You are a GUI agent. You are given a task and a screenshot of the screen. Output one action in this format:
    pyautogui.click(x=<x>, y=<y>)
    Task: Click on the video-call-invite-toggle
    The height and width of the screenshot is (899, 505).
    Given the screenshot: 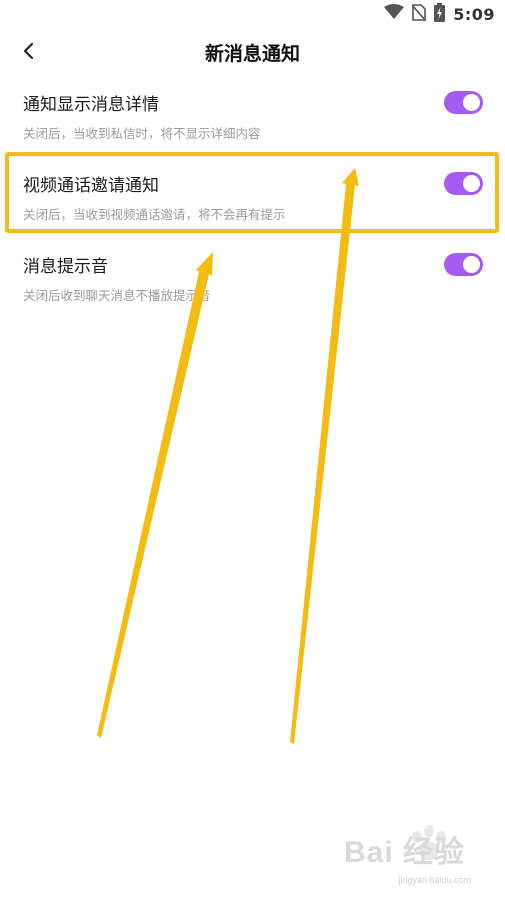 What is the action you would take?
    pyautogui.click(x=463, y=183)
    